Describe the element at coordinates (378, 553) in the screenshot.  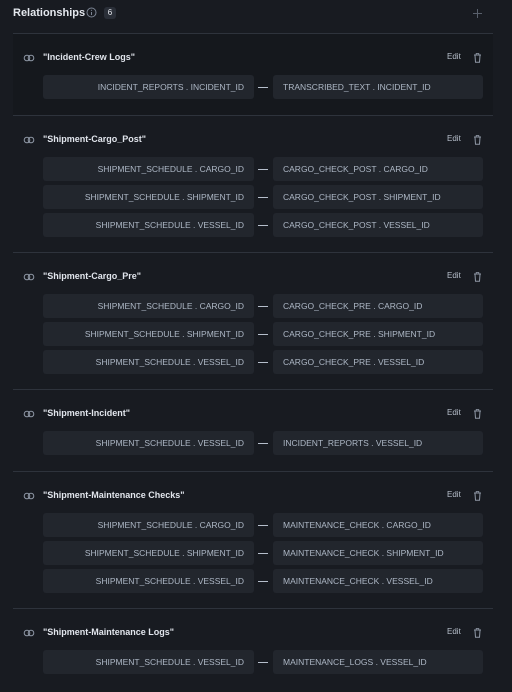
I see `target-column-field: MAINTENANCE_CHECK . SHIPMENT_ID` at that location.